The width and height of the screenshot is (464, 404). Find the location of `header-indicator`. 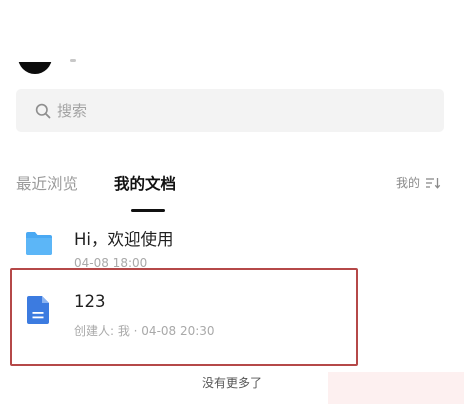

header-indicator is located at coordinates (73, 60).